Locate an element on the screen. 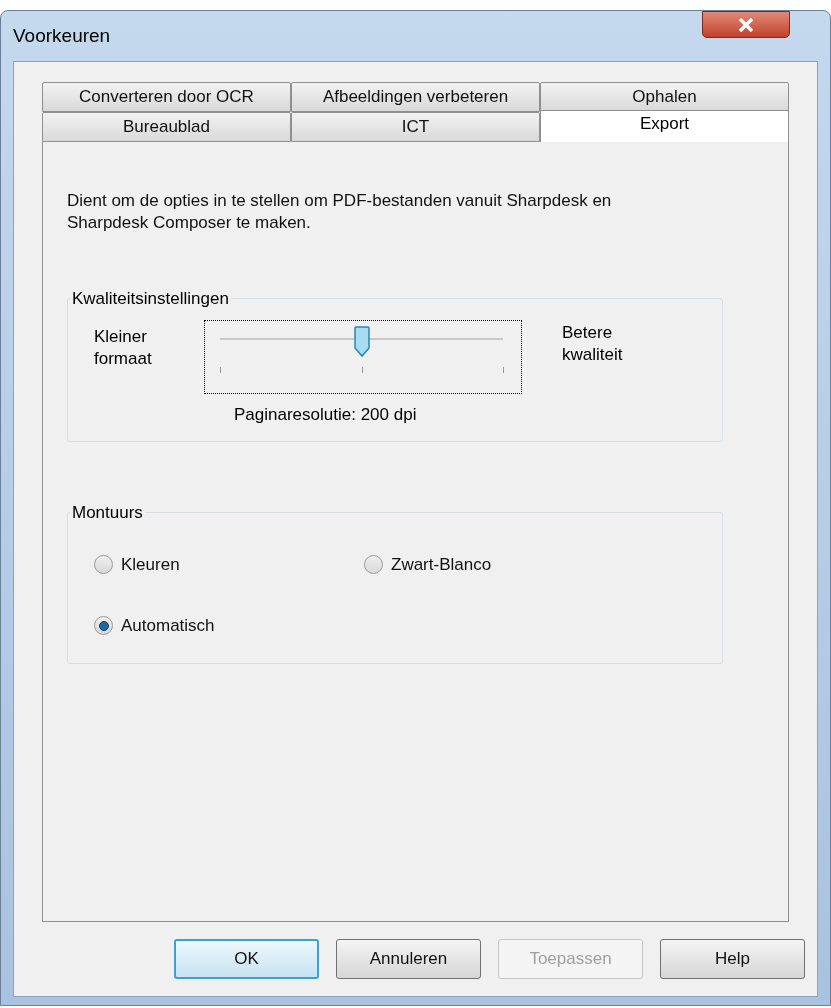  group-title: Kwaliteitsinstellingen is located at coordinates (150, 299).